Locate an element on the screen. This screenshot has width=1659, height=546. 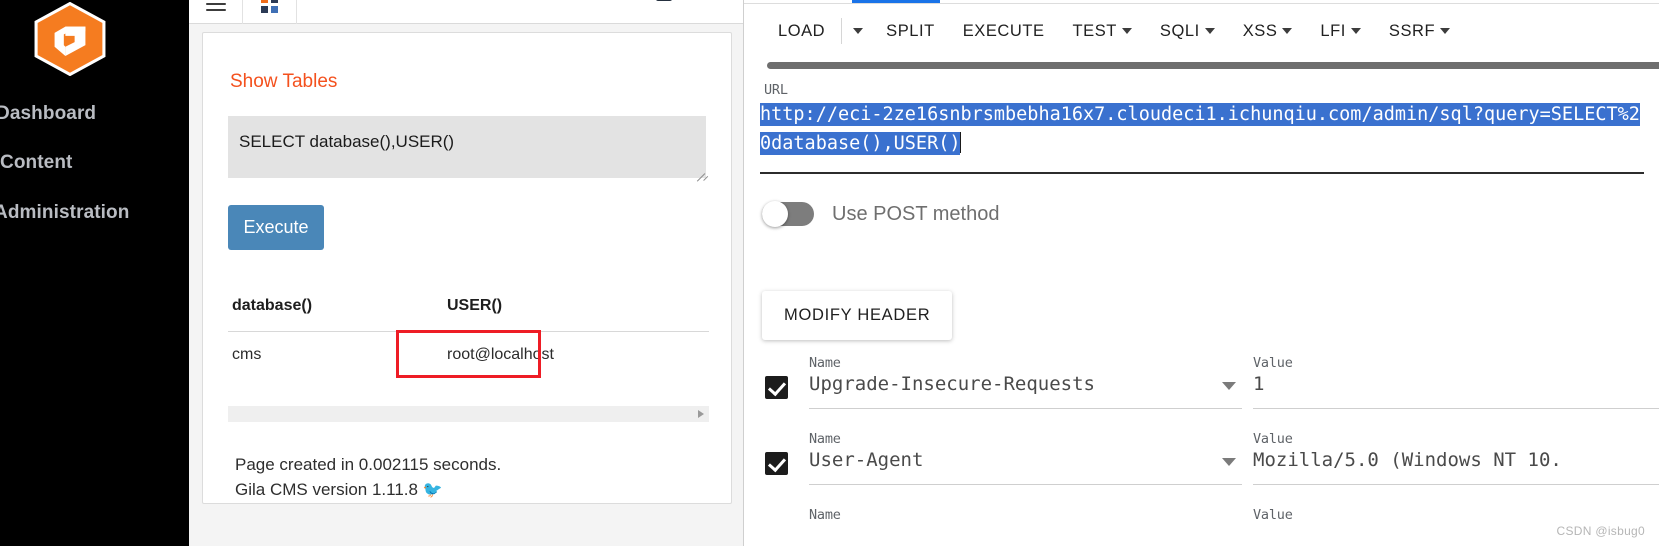
table-row: cms root@localhost is located at coordinates (468, 355).